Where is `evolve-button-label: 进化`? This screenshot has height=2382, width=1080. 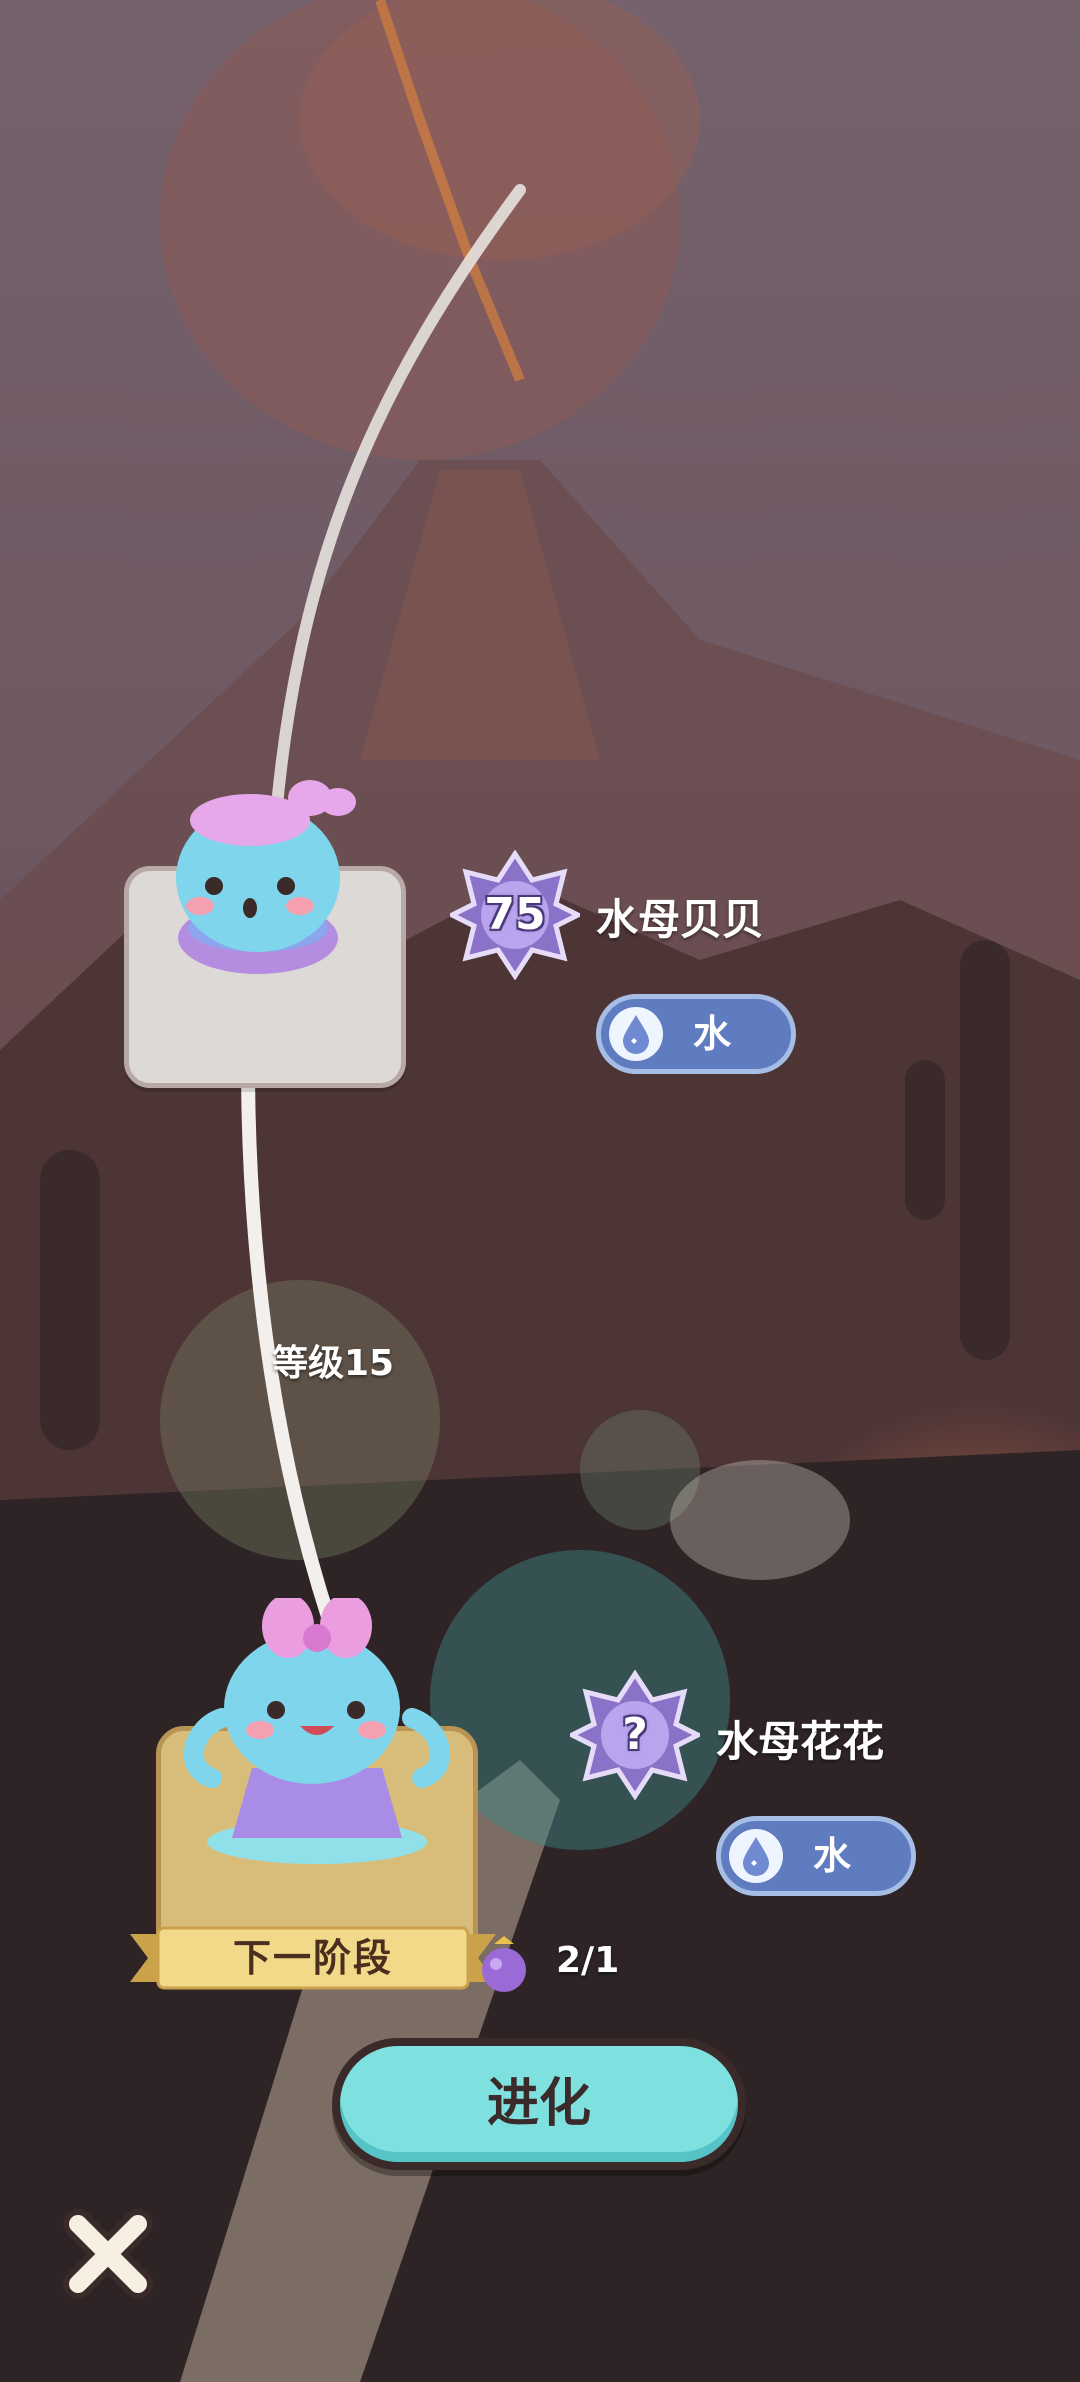
evolve-button-label: 进化 is located at coordinates (538, 2104).